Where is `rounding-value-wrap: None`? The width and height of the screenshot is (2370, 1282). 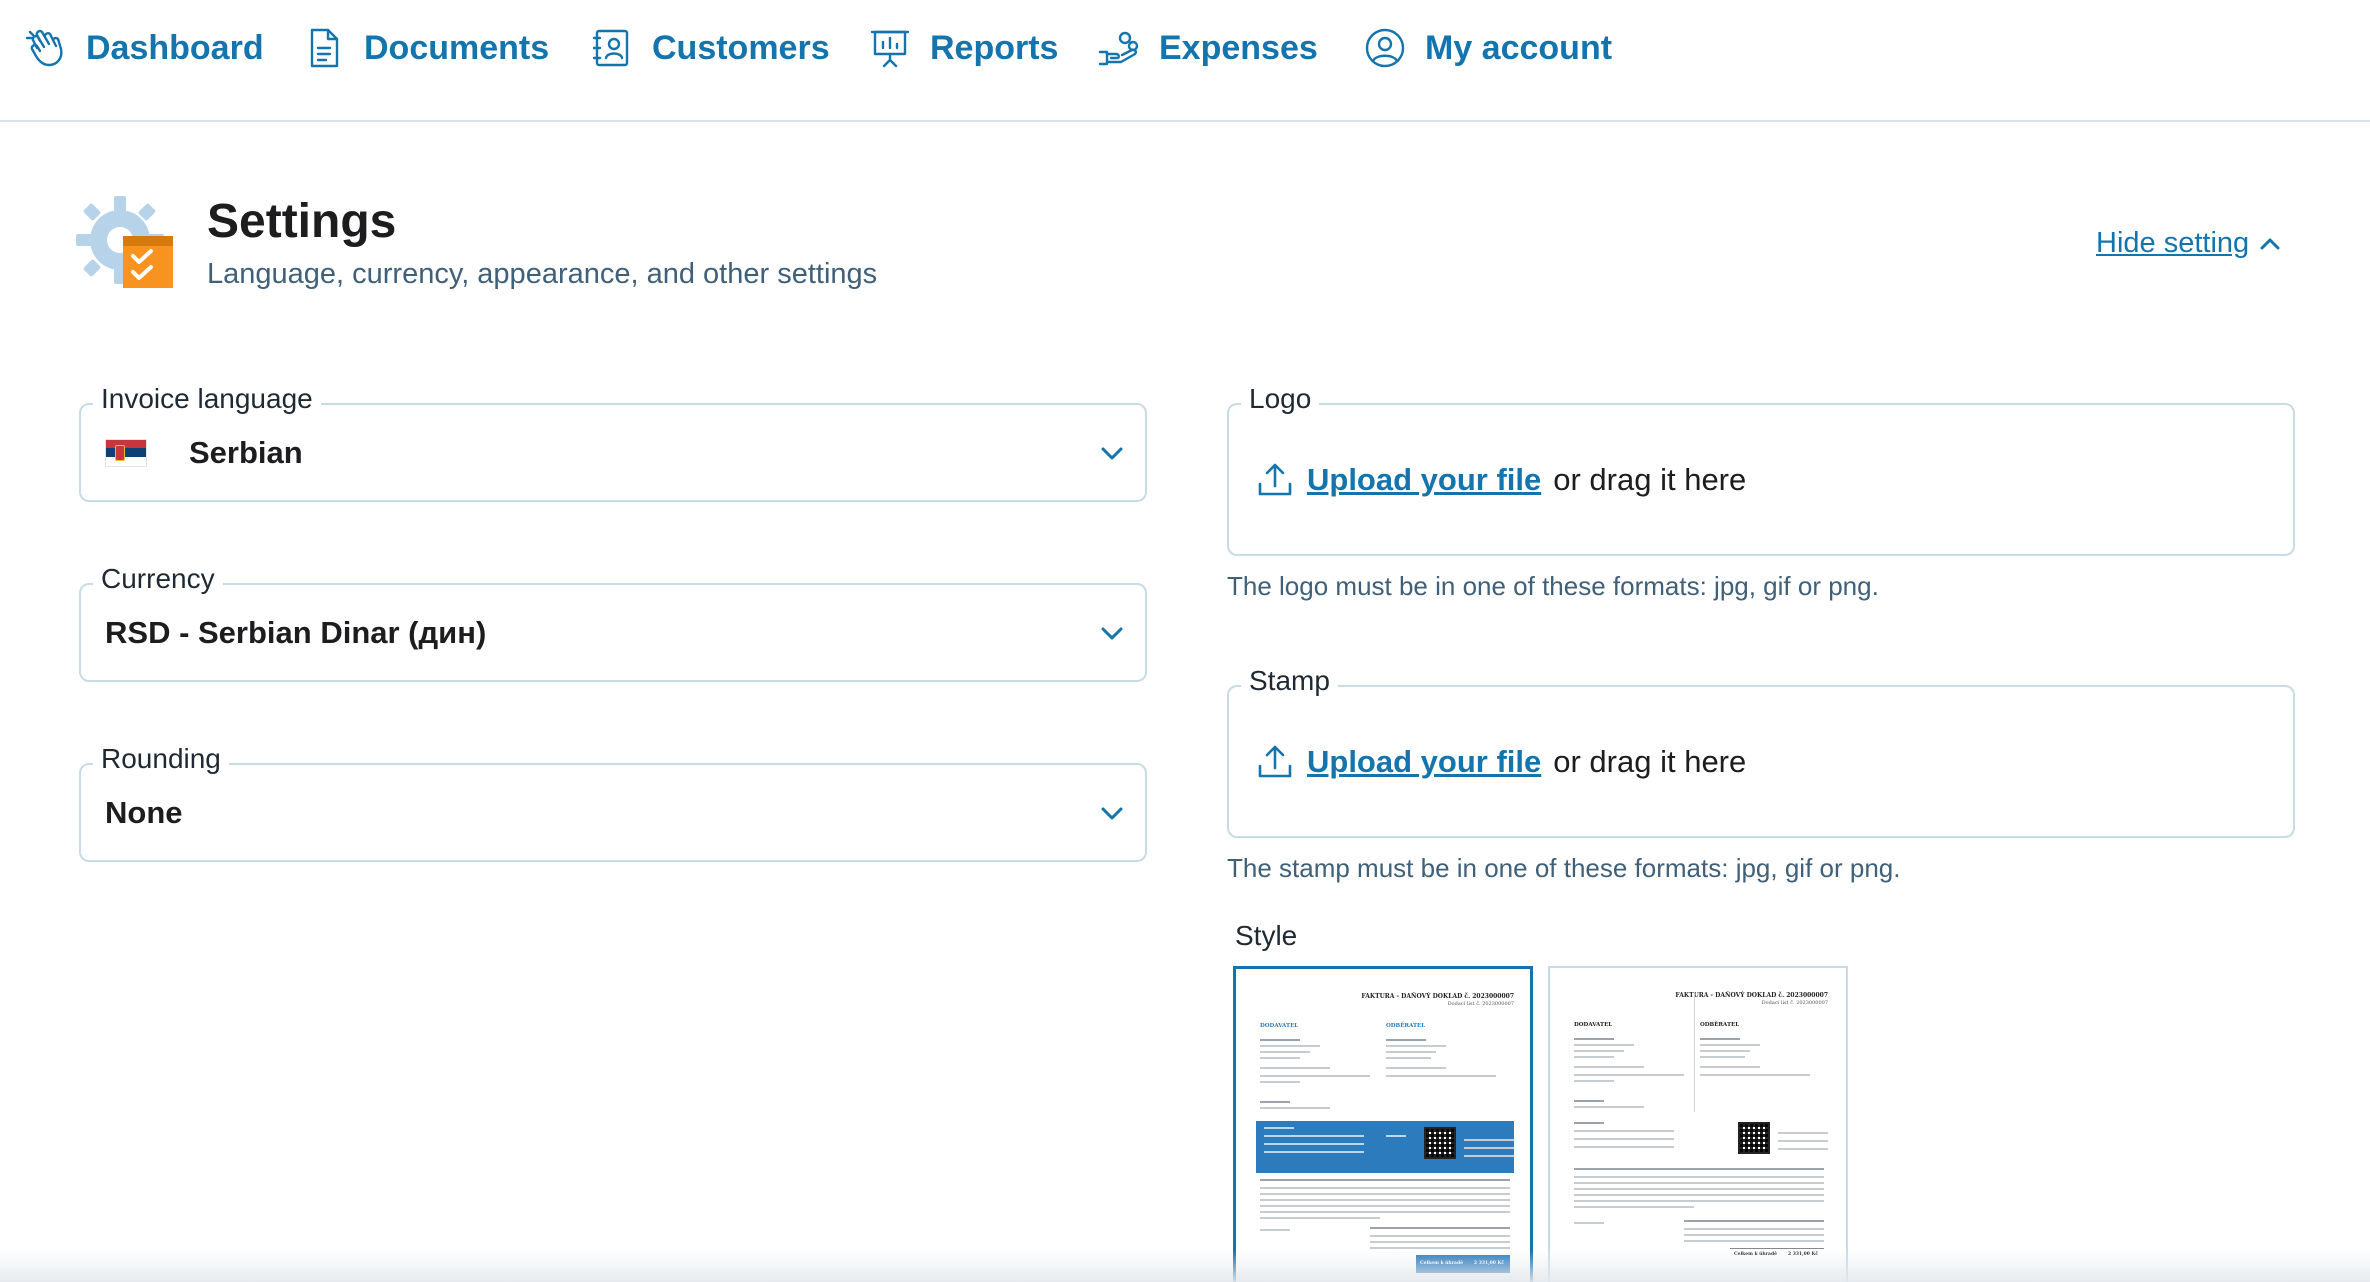
rounding-value-wrap: None is located at coordinates (144, 812).